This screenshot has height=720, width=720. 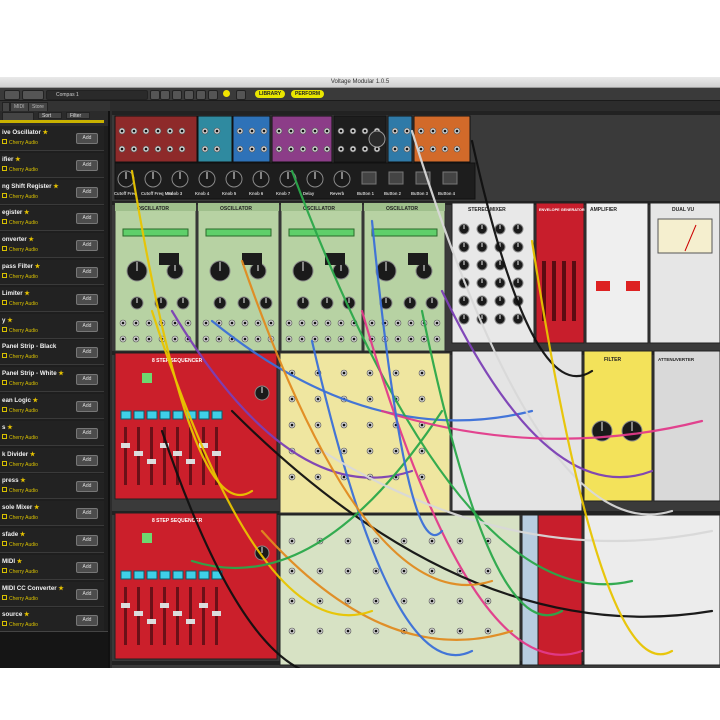 I want to click on filter-dropdown: Filter, so click(x=78, y=115).